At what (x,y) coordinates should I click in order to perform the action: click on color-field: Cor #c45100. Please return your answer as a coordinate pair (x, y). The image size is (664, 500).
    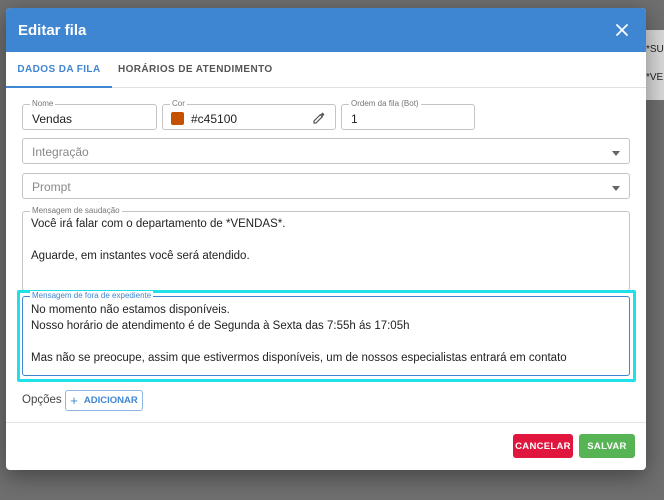
    Looking at the image, I should click on (249, 114).